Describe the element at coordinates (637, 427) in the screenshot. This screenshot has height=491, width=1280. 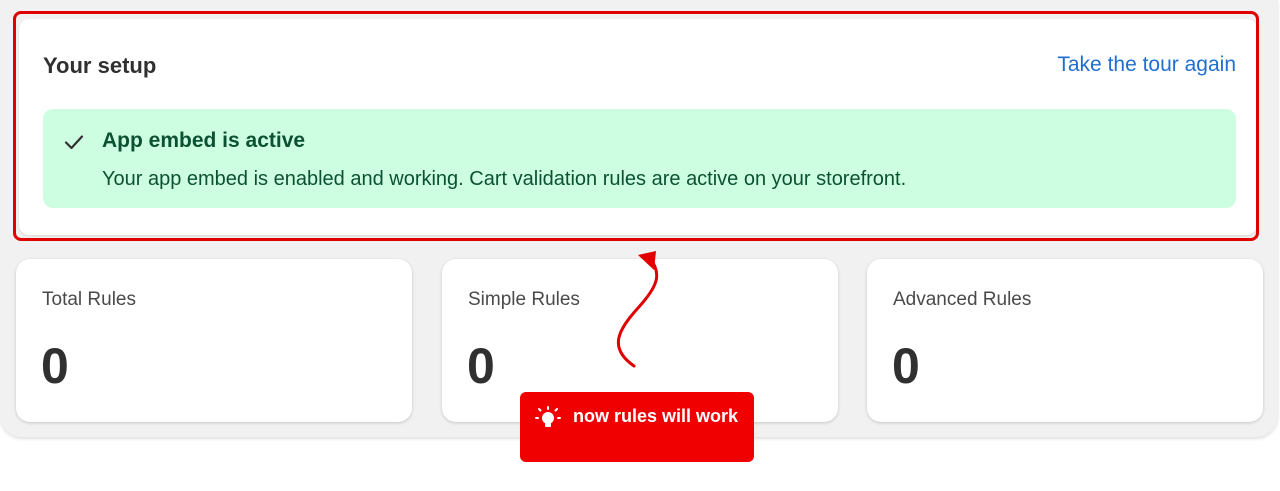
I see `annotation-callout: now rules will work` at that location.